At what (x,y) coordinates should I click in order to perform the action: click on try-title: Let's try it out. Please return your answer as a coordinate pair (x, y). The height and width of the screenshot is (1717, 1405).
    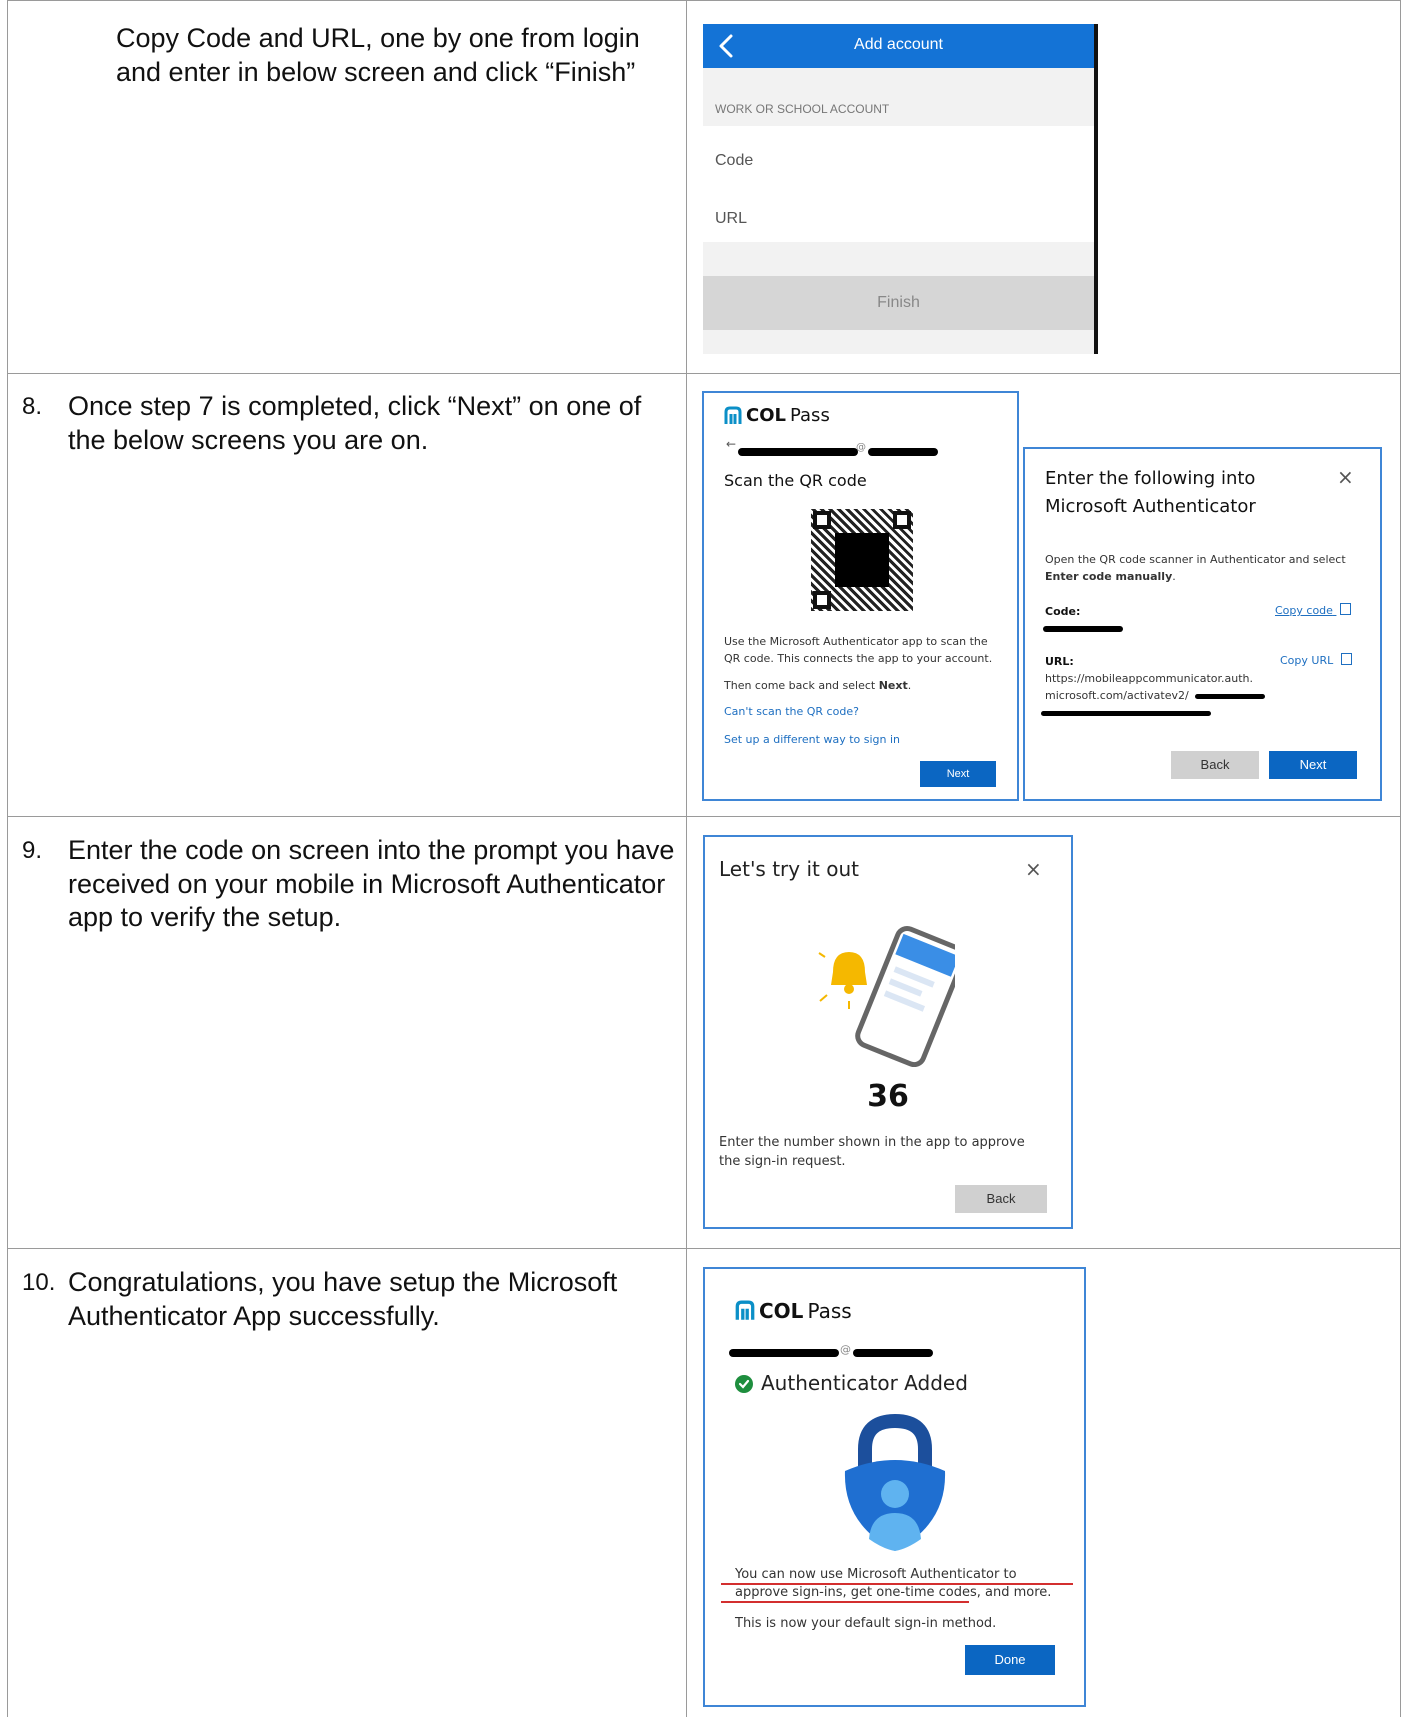
    Looking at the image, I should click on (789, 869).